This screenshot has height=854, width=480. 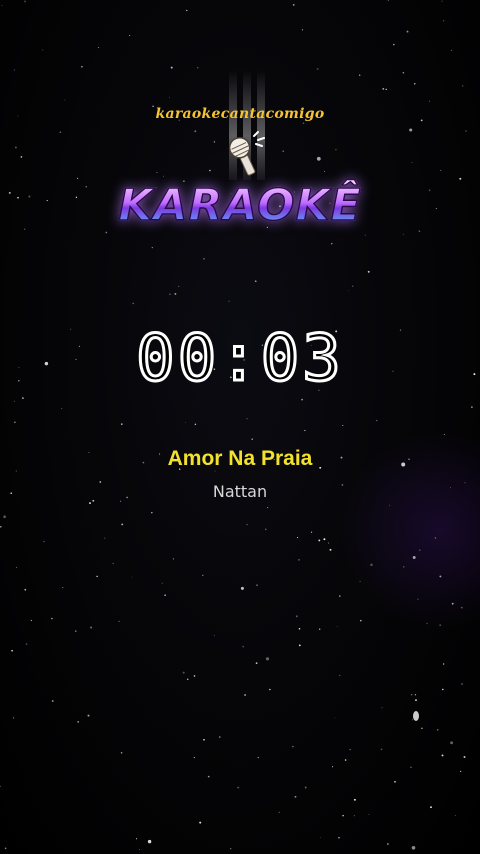 I want to click on song-title: Amor Na Praia, so click(x=240, y=458).